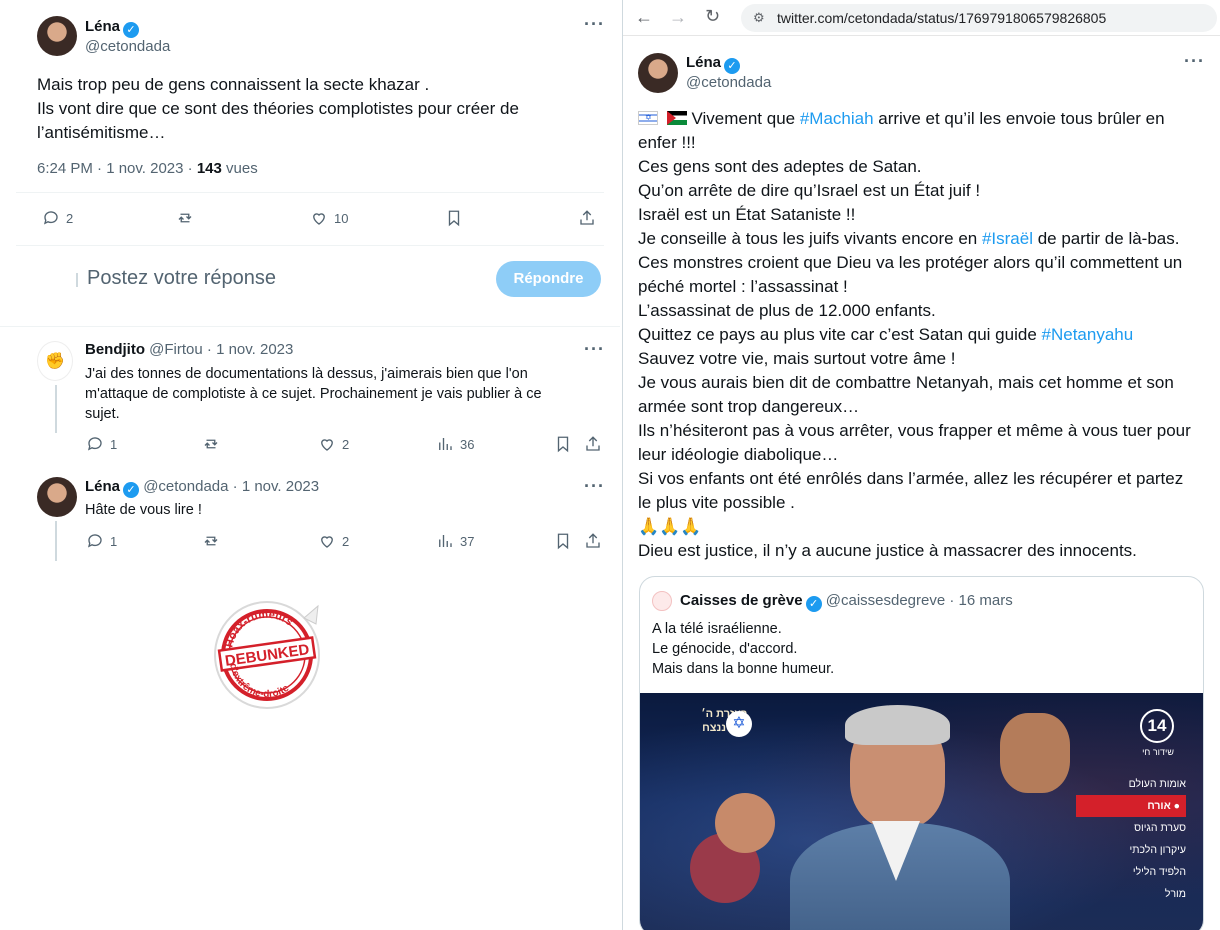 This screenshot has width=1220, height=930. What do you see at coordinates (1007, 238) in the screenshot?
I see `hashtag-link: #Israël` at bounding box center [1007, 238].